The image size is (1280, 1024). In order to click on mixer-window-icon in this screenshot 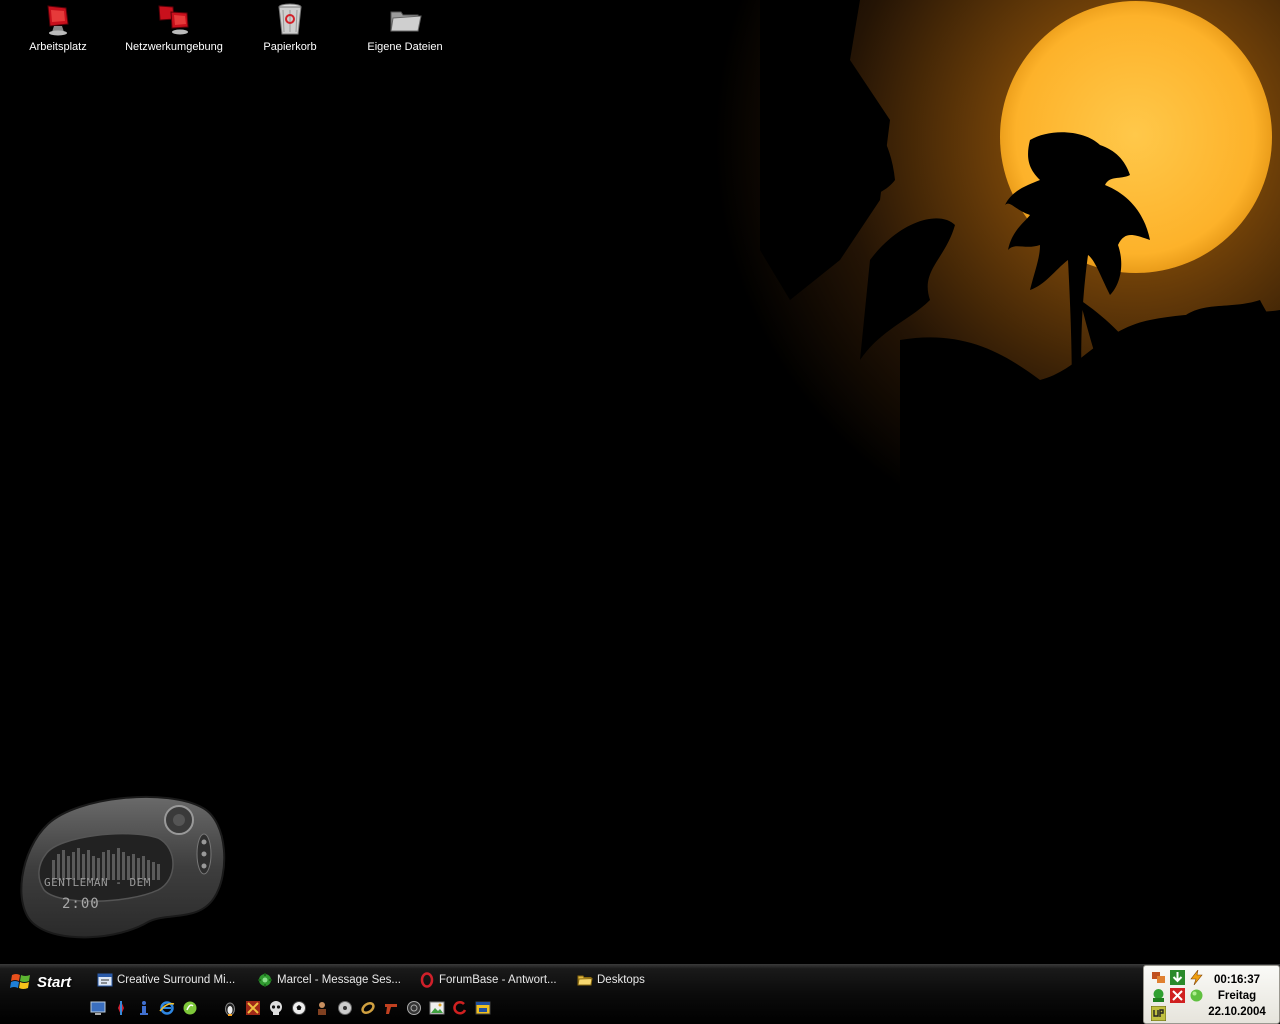, I will do `click(105, 980)`.